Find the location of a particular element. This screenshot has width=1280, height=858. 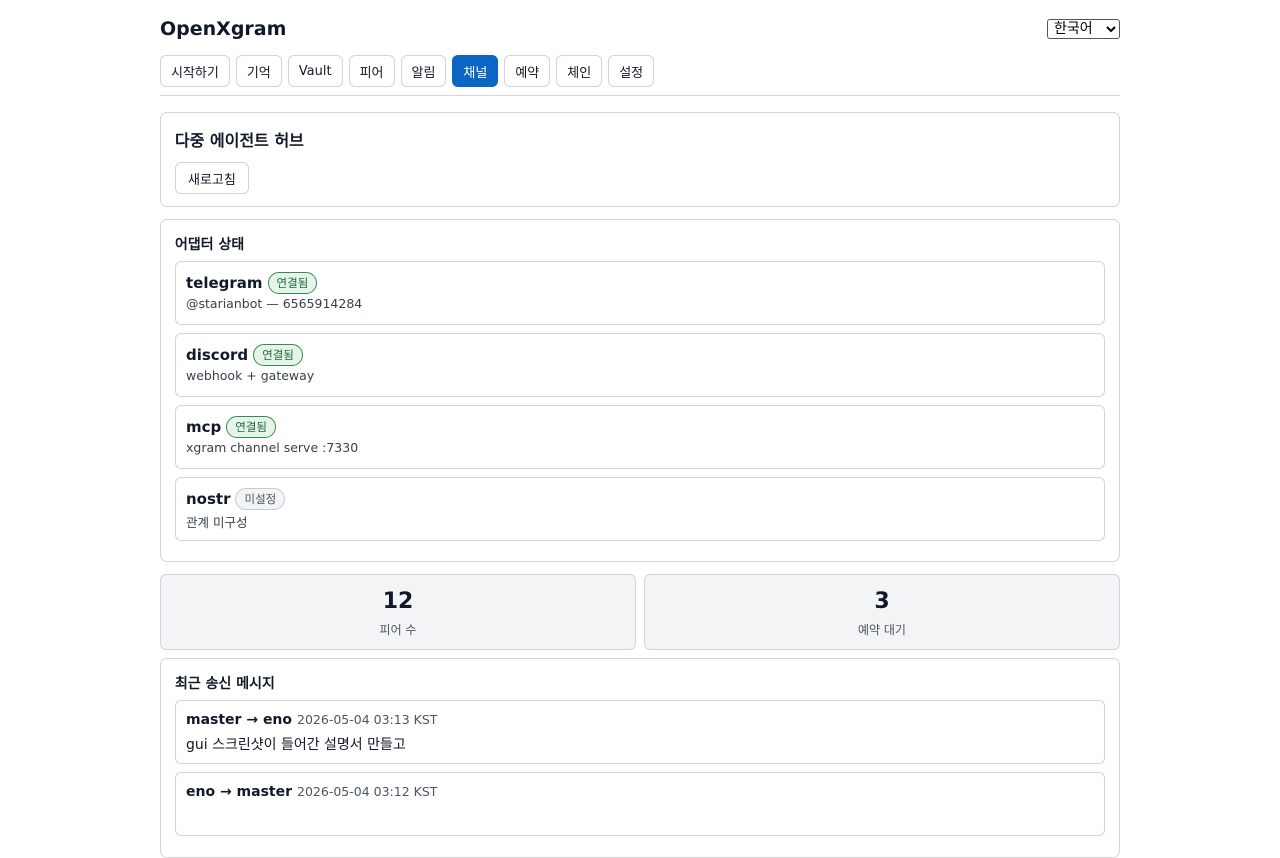

stat-label: 피어 수 is located at coordinates (398, 630).